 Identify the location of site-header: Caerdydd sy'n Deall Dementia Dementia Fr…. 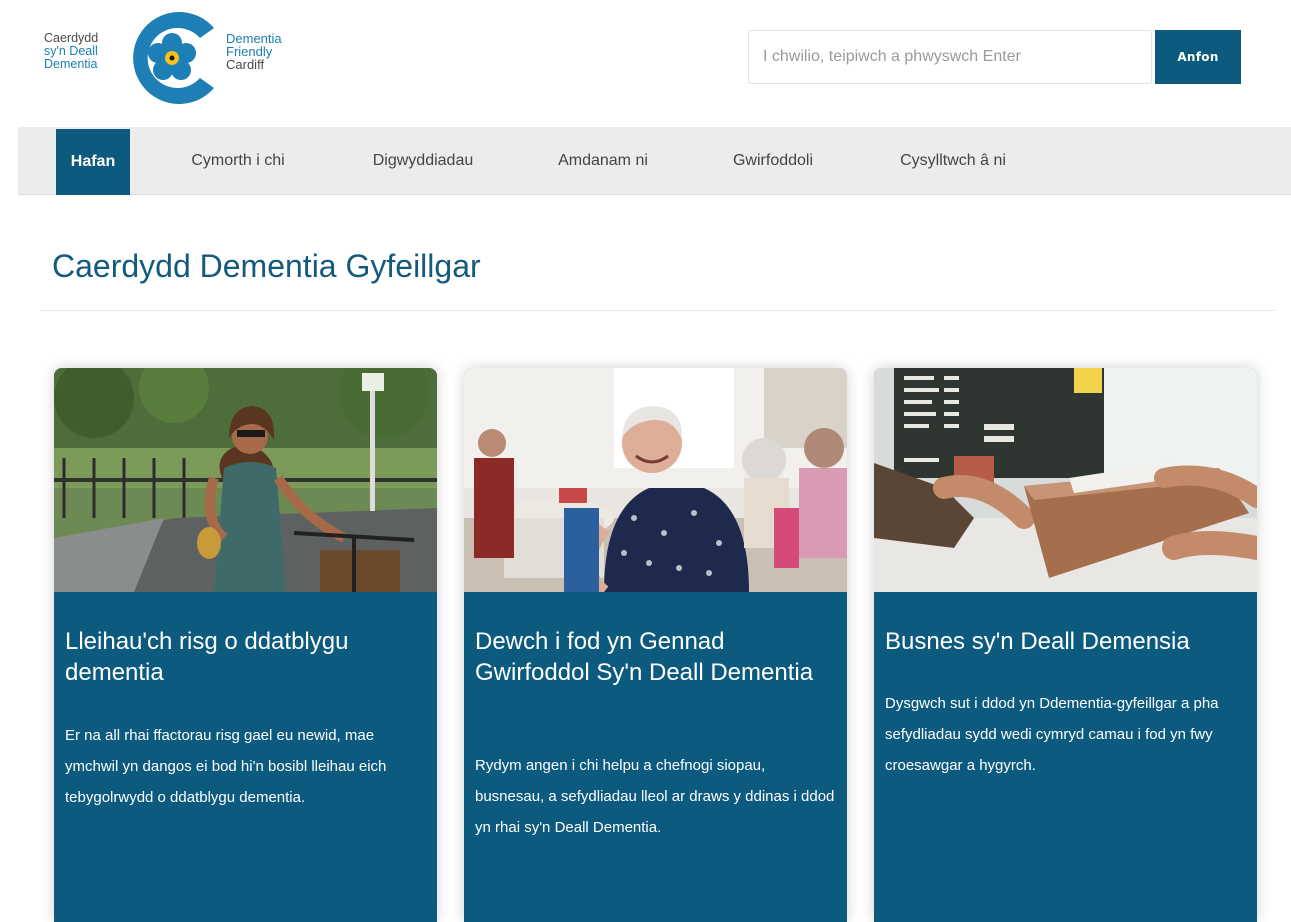
(645, 63).